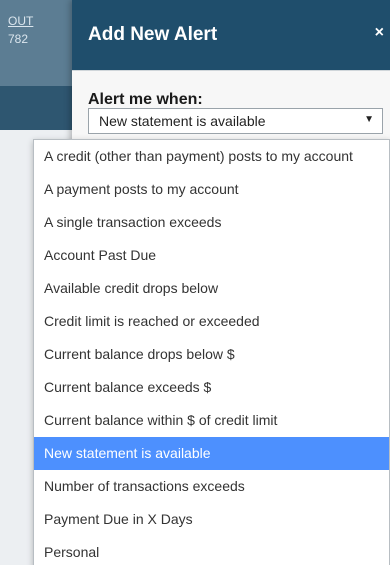  Describe the element at coordinates (211, 321) in the screenshot. I see `dropdown-option: Credit limit is reached or exceeded` at that location.